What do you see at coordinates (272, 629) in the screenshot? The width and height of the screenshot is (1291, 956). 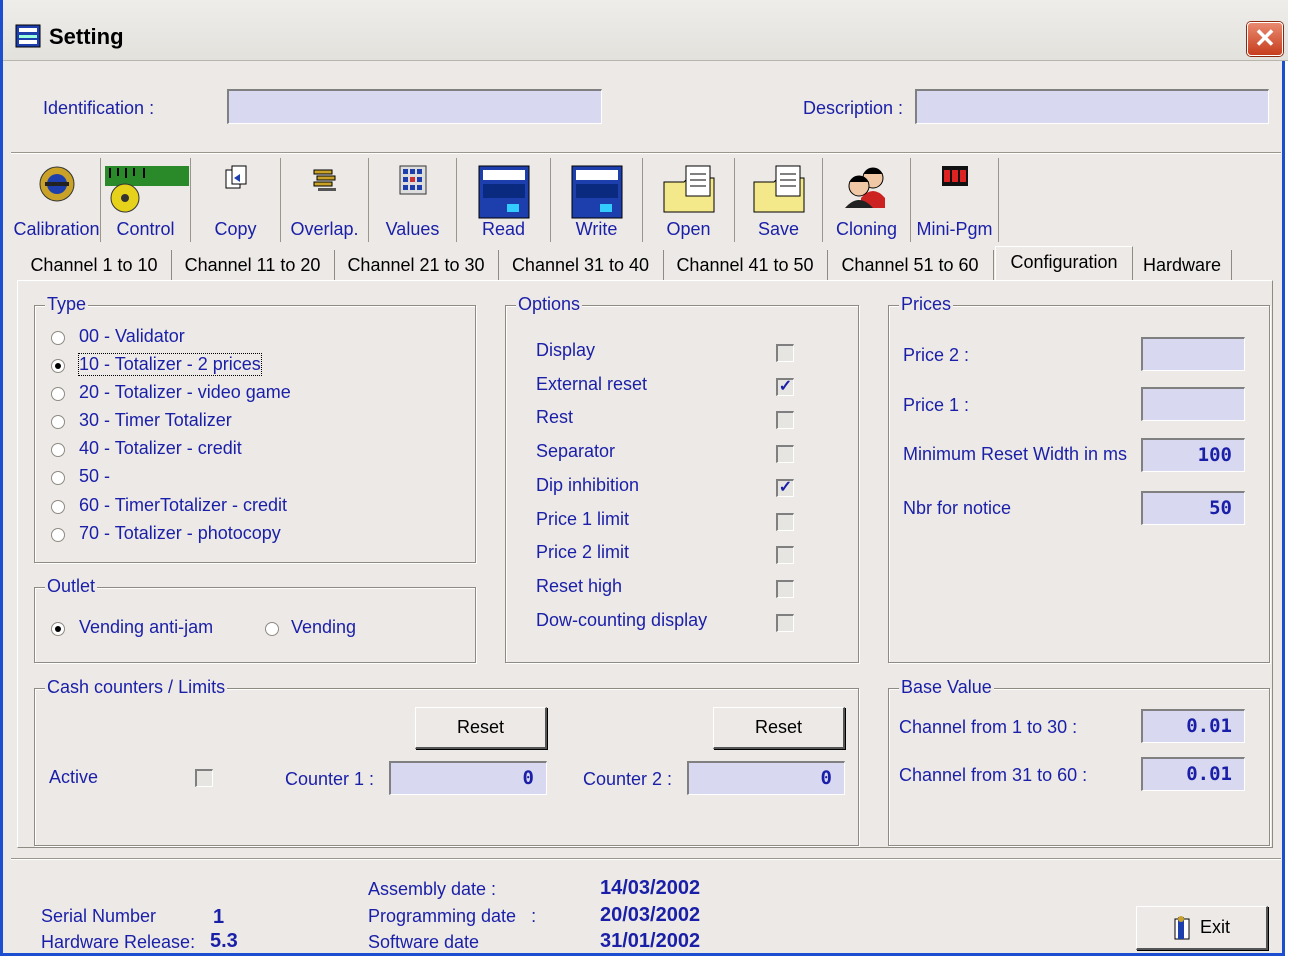 I see `outlet-radio-vending` at bounding box center [272, 629].